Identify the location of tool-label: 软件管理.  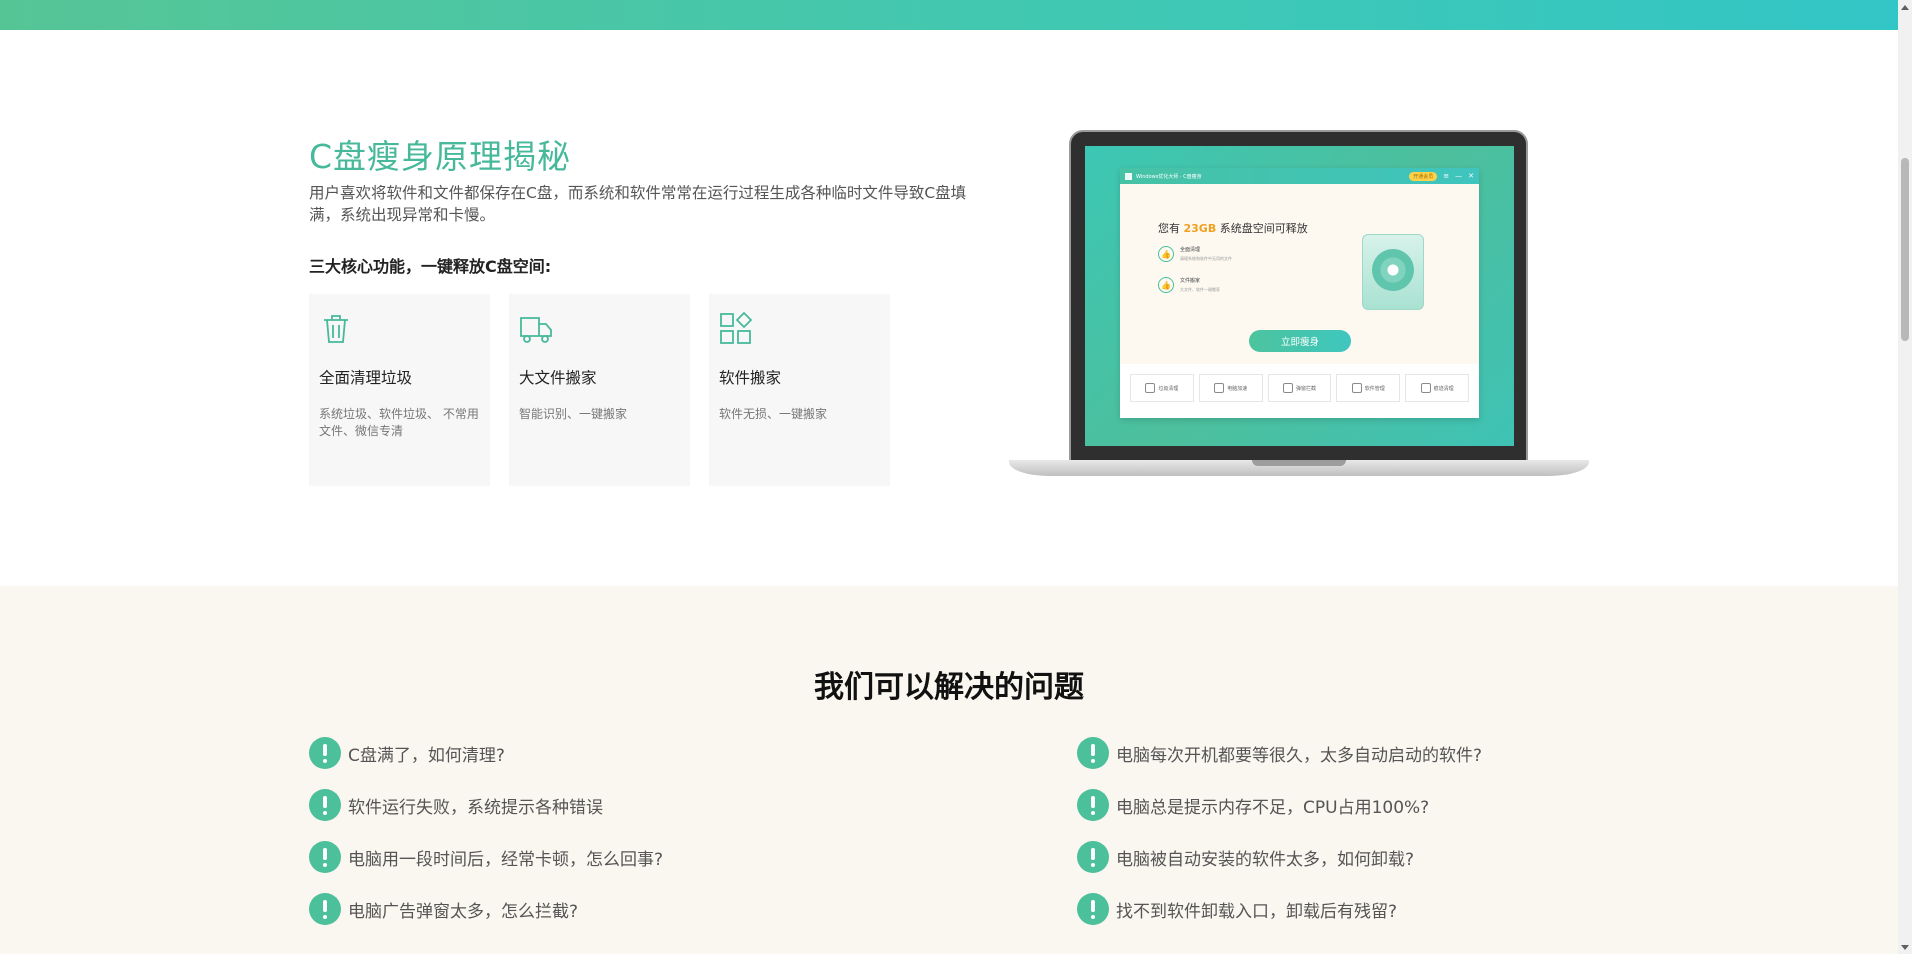
(1374, 388).